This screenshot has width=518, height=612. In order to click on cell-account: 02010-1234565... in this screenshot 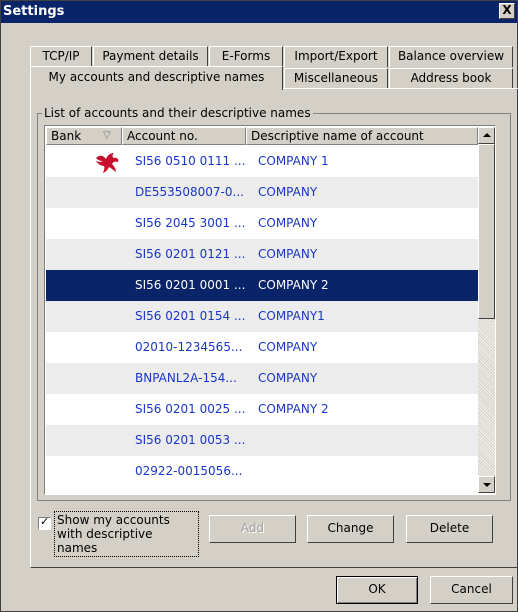, I will do `click(189, 347)`.